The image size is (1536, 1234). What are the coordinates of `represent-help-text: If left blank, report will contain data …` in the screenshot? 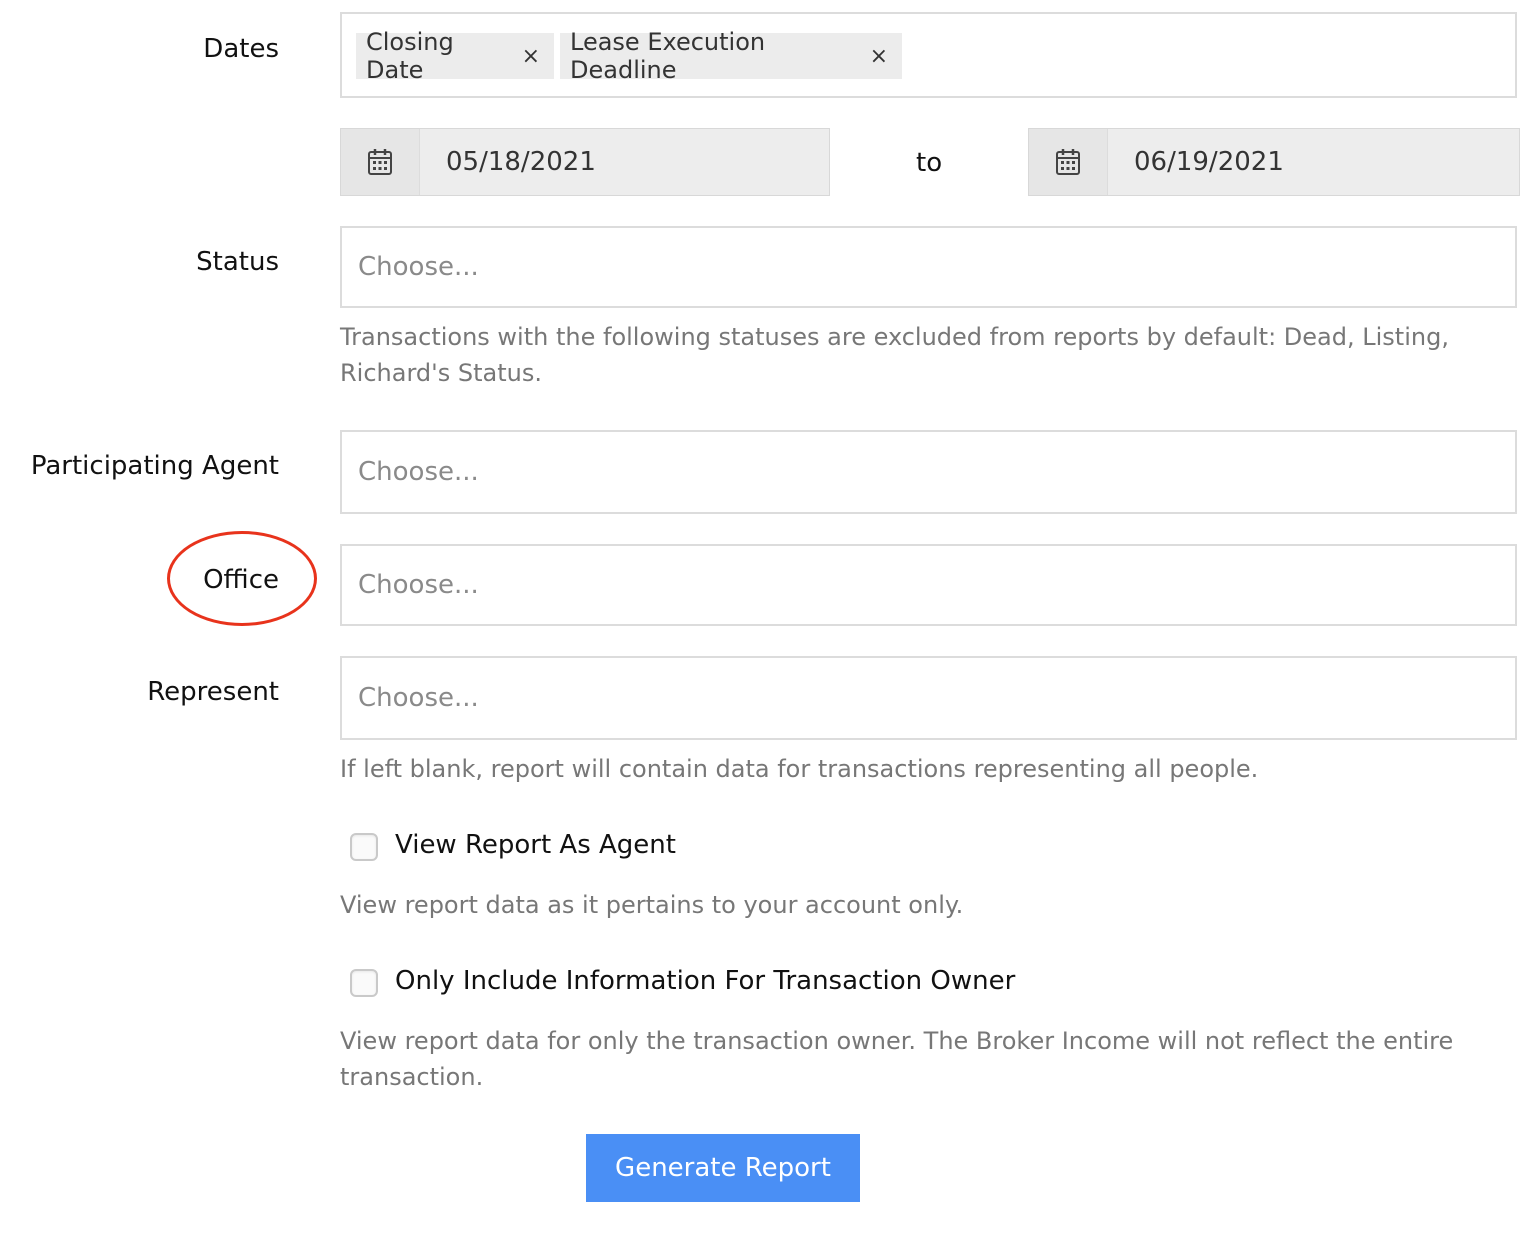 It's located at (799, 769).